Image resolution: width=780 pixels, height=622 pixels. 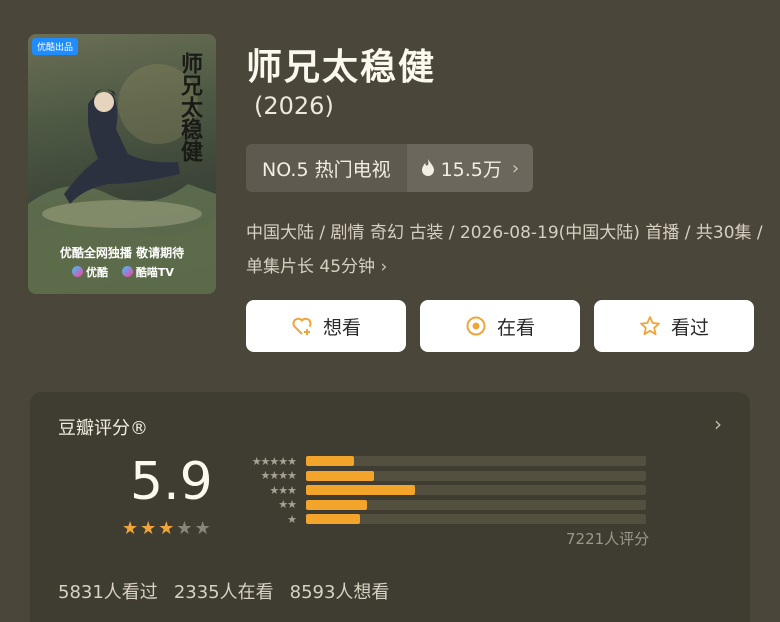 What do you see at coordinates (339, 592) in the screenshot?
I see `want-count: 8593人想看` at bounding box center [339, 592].